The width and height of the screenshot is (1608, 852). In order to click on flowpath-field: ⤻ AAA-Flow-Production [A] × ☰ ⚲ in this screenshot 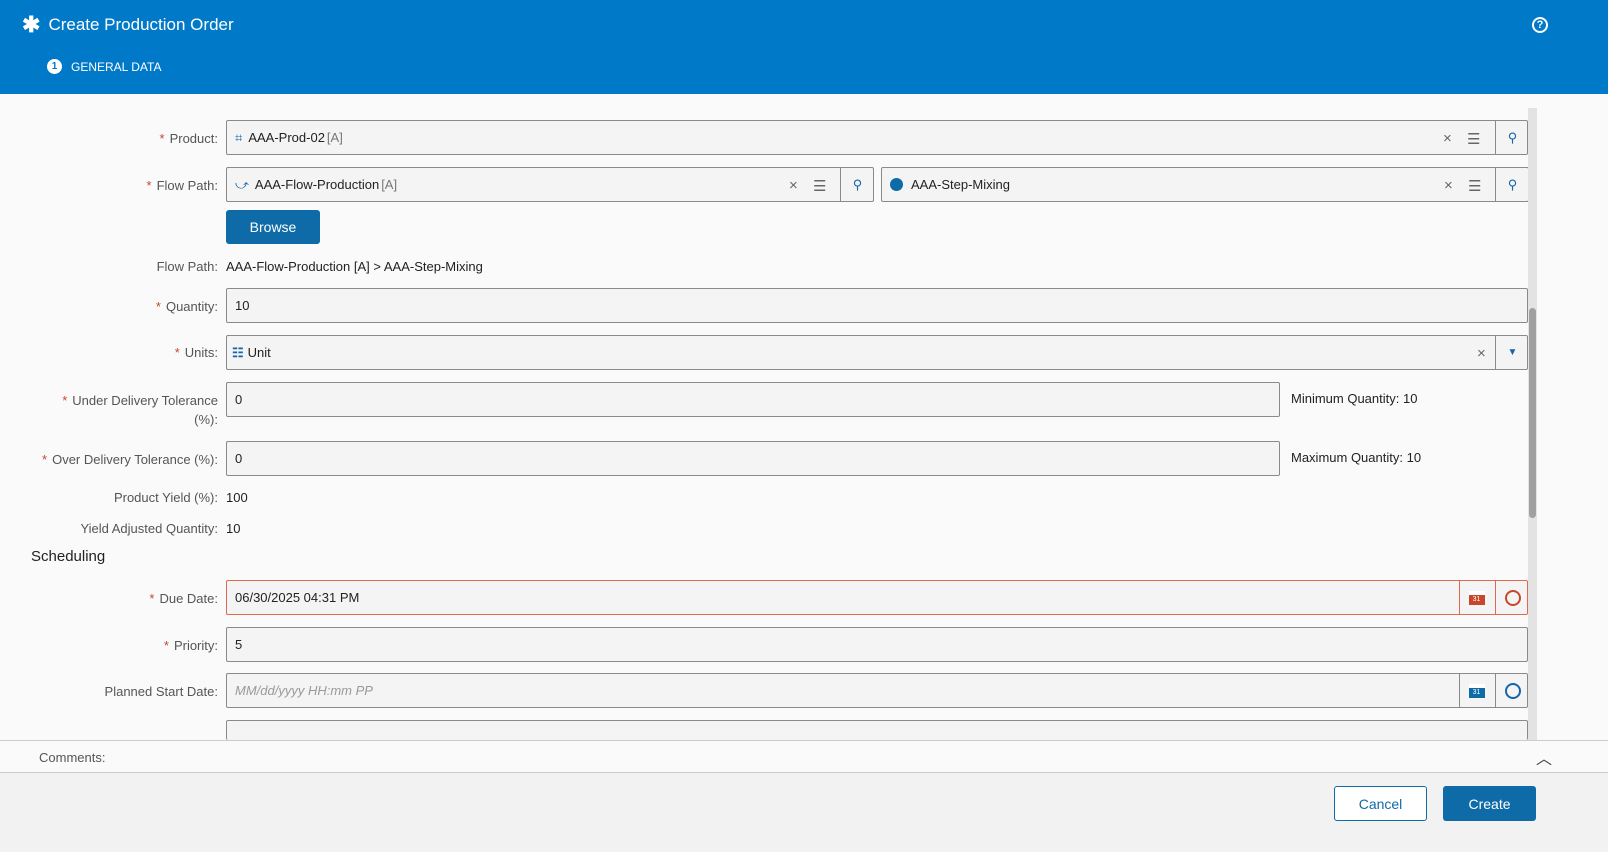, I will do `click(550, 184)`.